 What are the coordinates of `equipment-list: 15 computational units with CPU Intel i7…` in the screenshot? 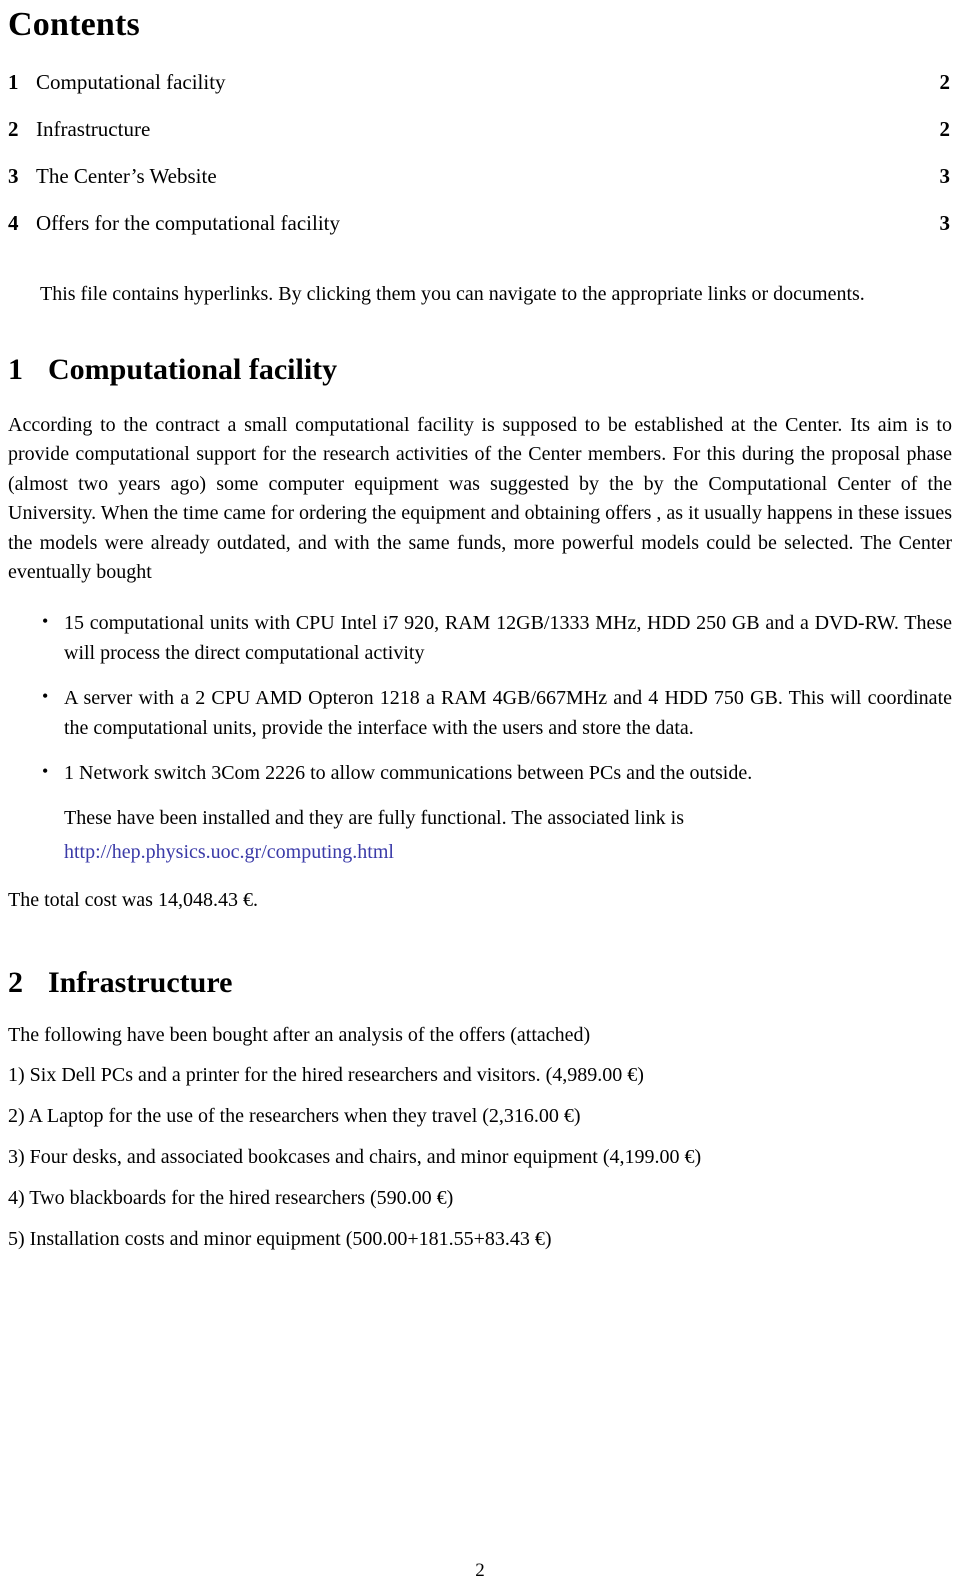 It's located at (480, 698).